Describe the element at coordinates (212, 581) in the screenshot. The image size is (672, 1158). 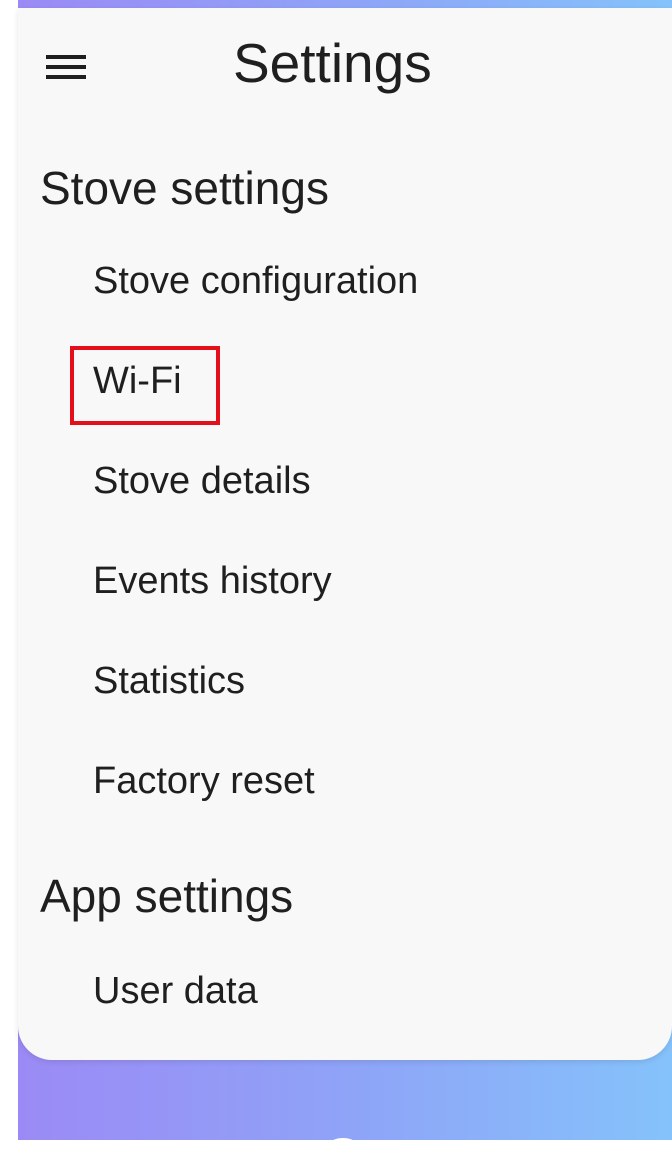
I see `menu-item-events-history: Events history` at that location.